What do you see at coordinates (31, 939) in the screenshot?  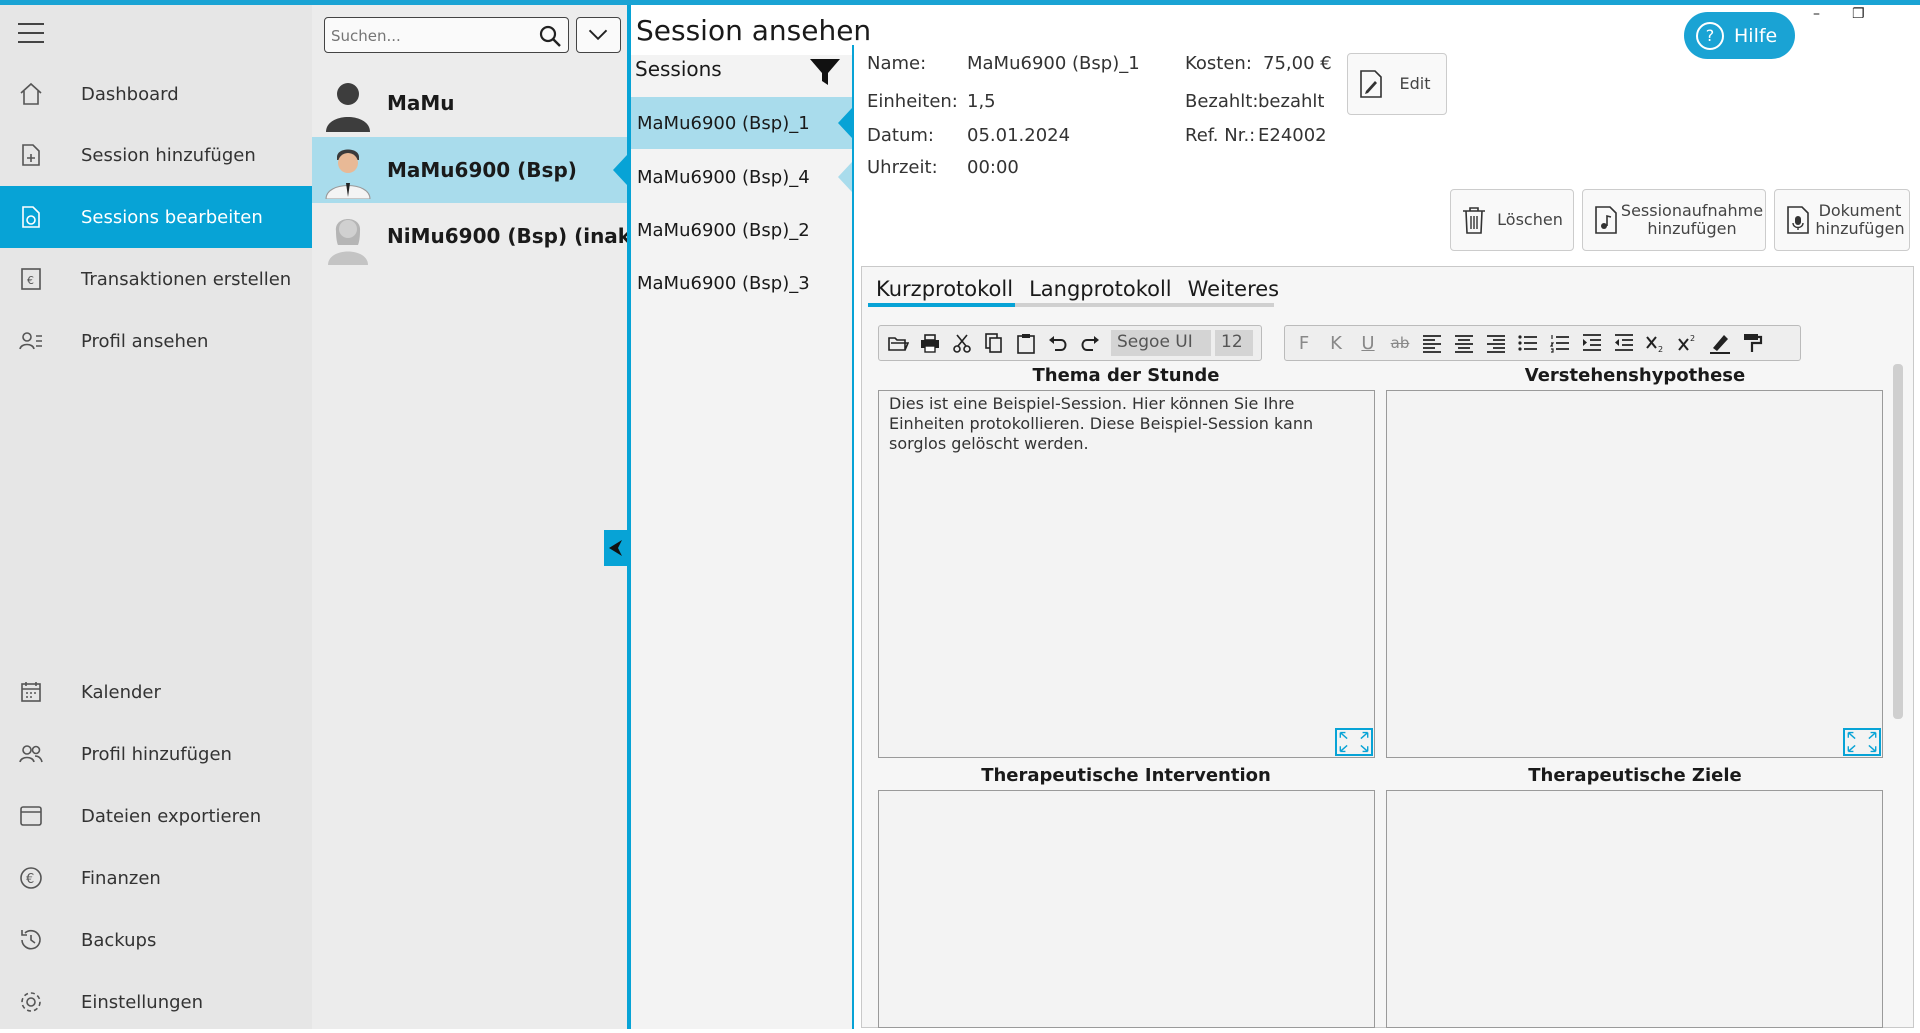 I see `history-icon` at bounding box center [31, 939].